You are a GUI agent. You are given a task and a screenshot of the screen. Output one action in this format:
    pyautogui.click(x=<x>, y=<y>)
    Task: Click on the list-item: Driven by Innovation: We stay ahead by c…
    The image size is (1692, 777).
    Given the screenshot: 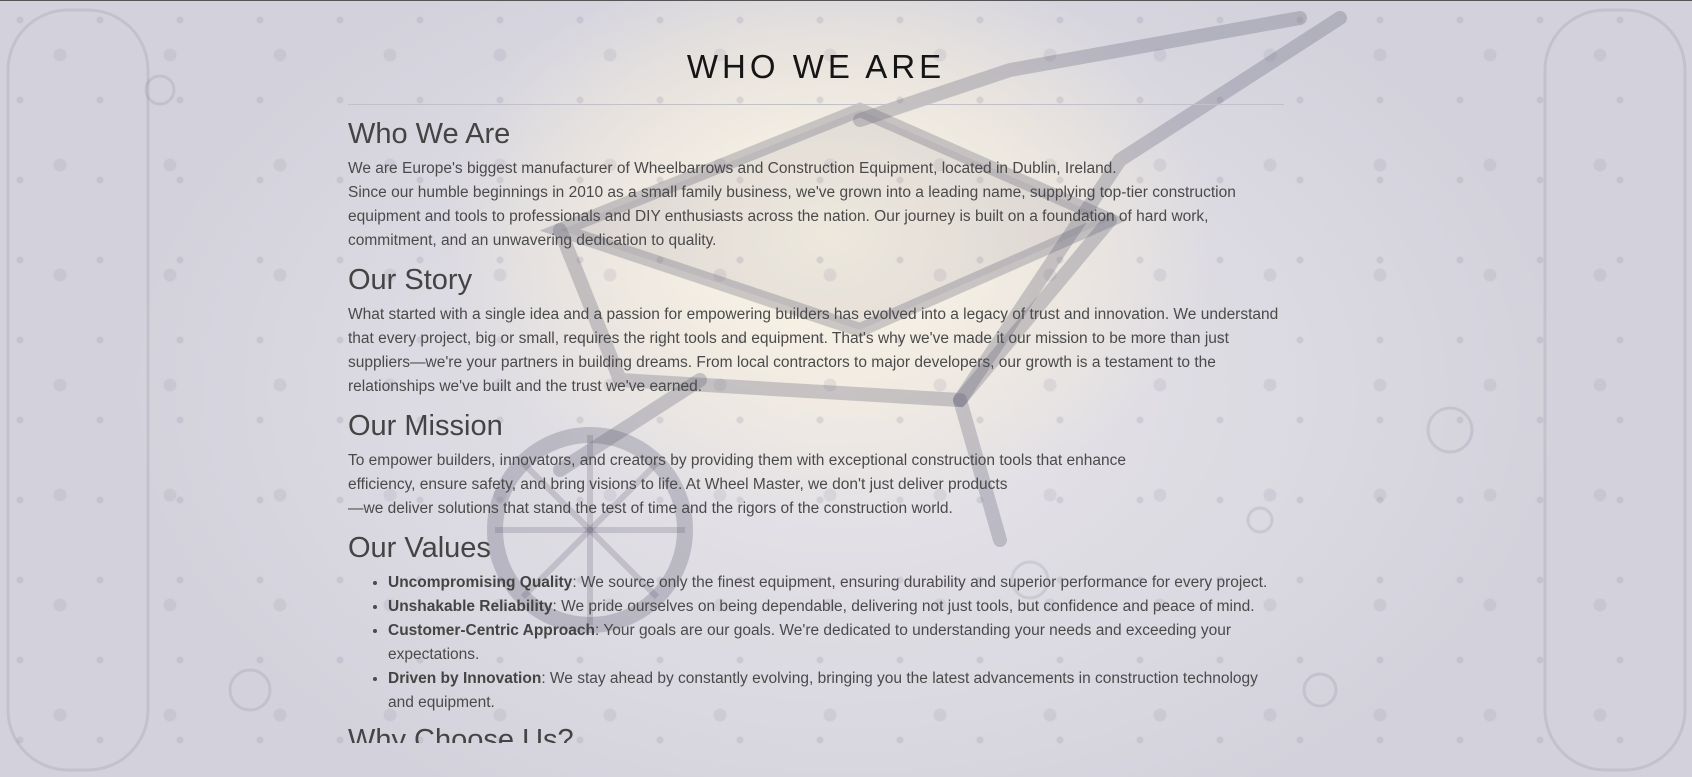 What is the action you would take?
    pyautogui.click(x=836, y=691)
    